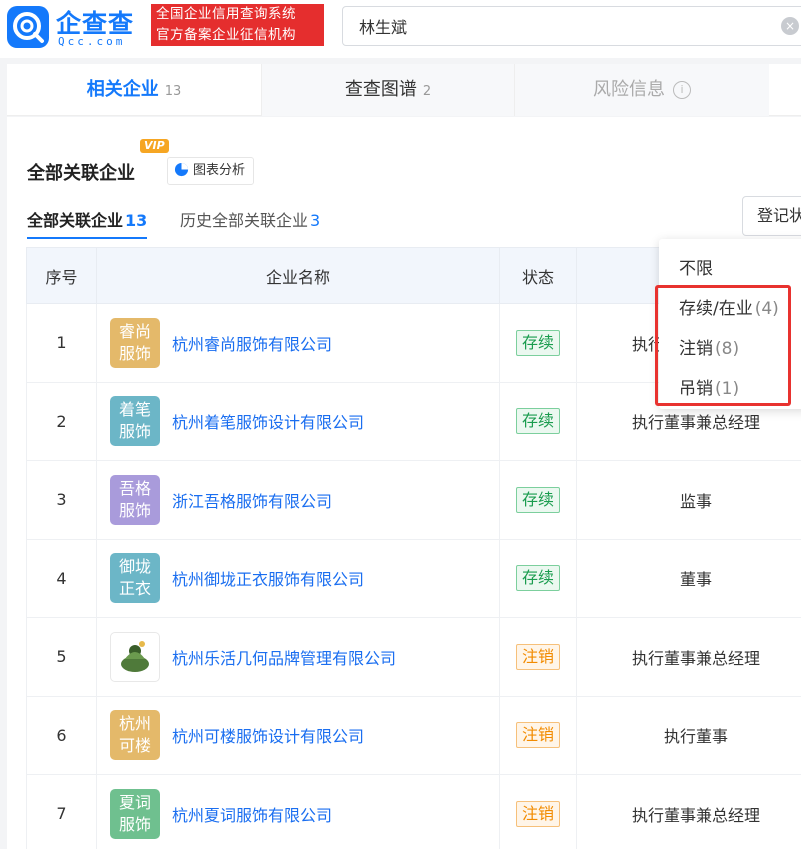  I want to click on slogan-line-2: 官方备案企业征信机构, so click(226, 35).